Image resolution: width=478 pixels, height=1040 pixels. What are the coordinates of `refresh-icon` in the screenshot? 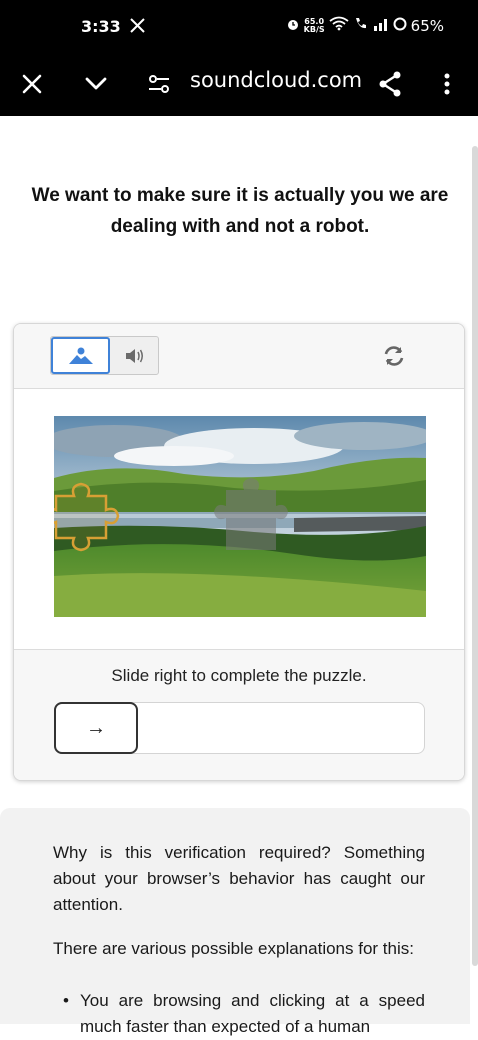 It's located at (394, 356).